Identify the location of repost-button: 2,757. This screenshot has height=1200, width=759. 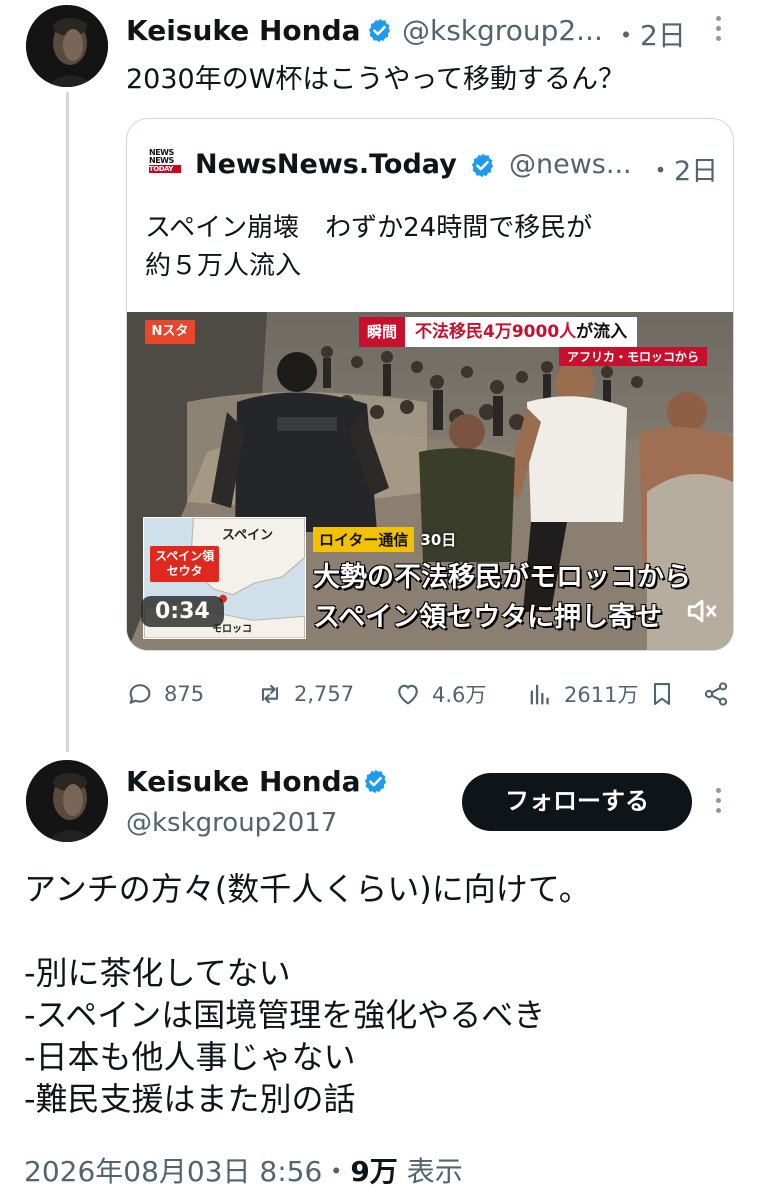
(305, 694).